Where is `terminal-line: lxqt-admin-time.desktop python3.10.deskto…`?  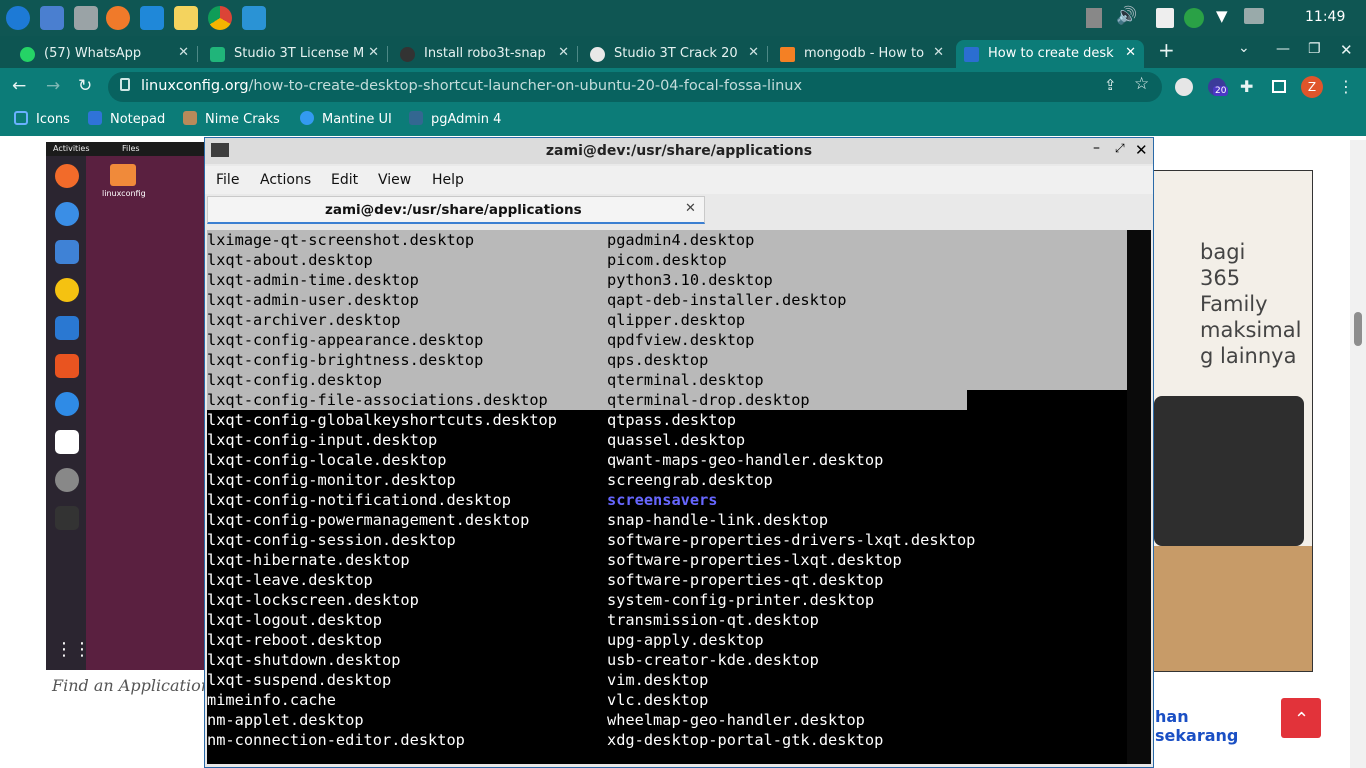
terminal-line: lxqt-admin-time.desktop python3.10.deskto… is located at coordinates (667, 280).